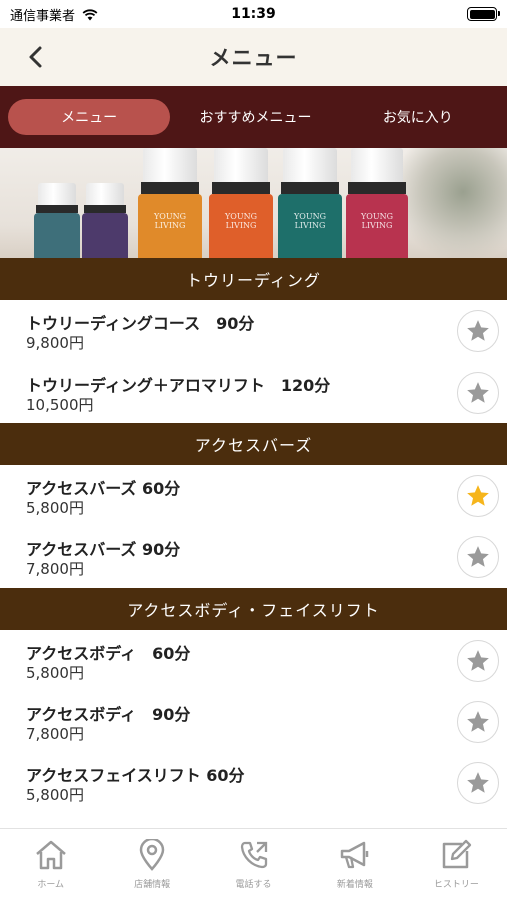 This screenshot has width=507, height=900. Describe the element at coordinates (43, 16) in the screenshot. I see `carrier-label: 通信事業者` at that location.